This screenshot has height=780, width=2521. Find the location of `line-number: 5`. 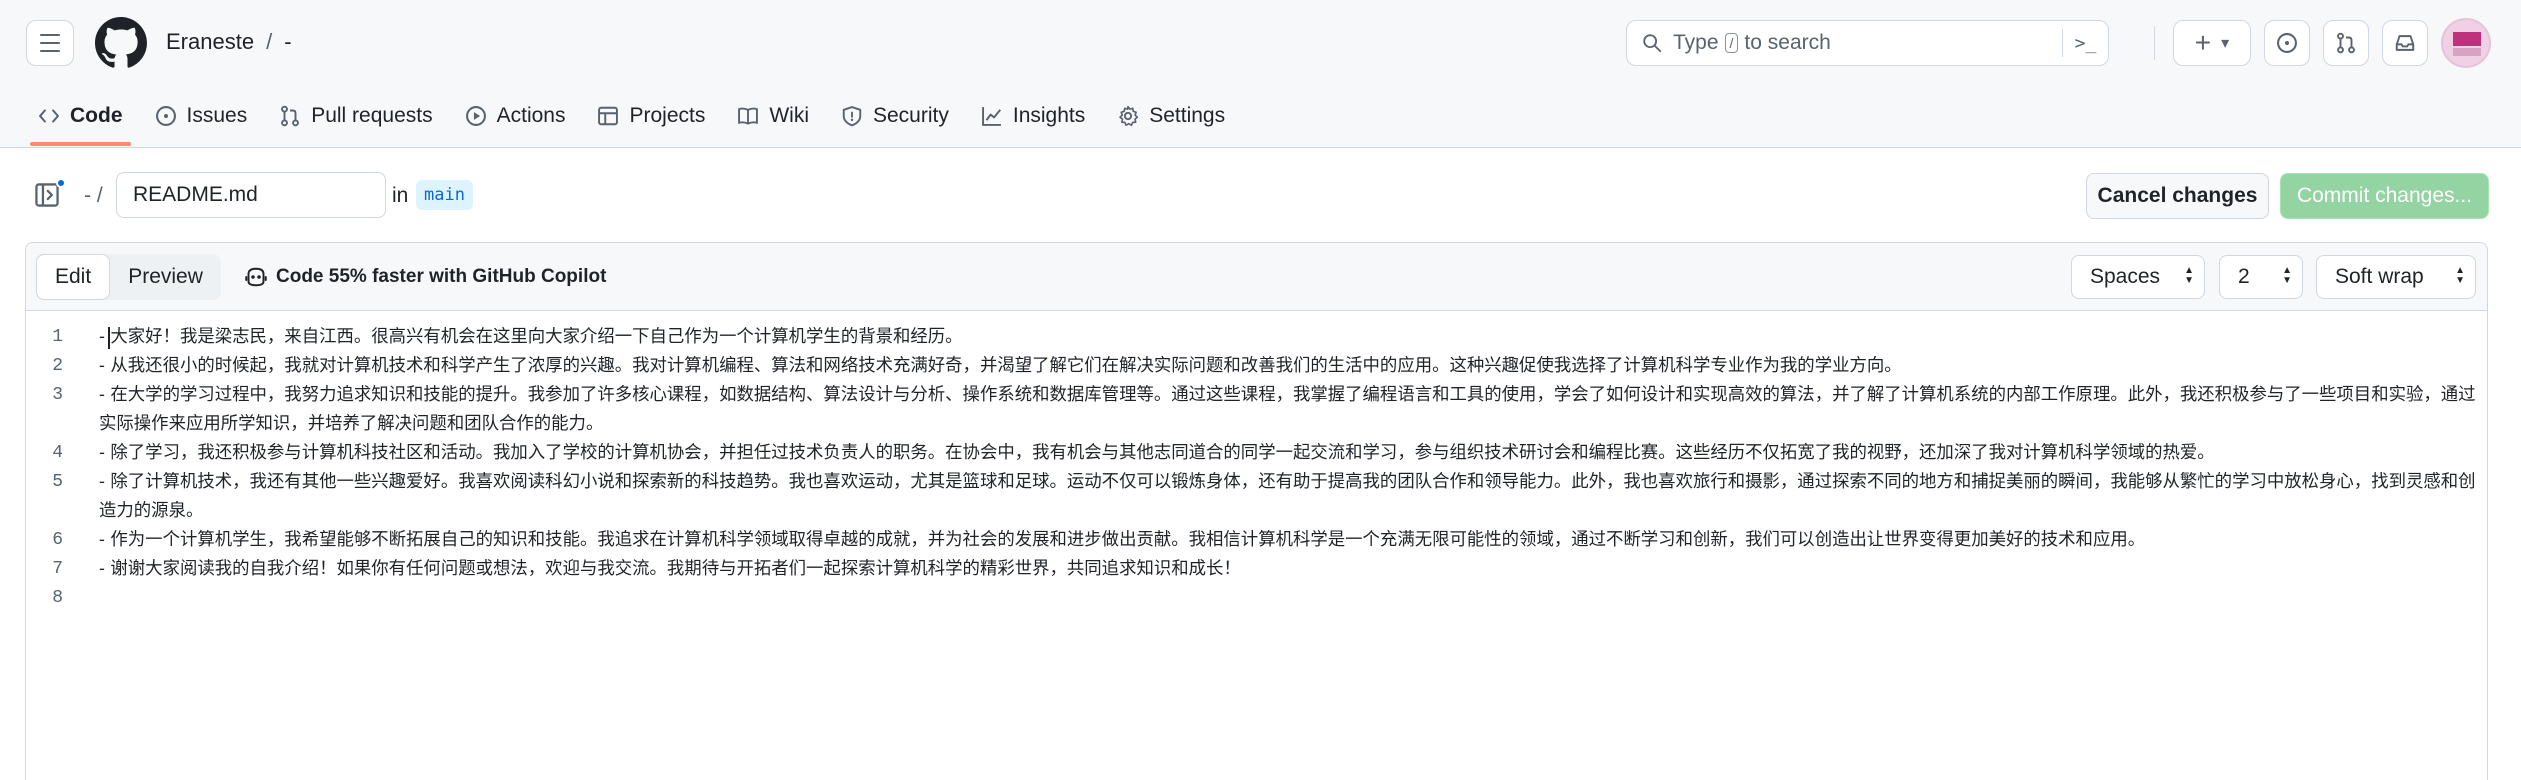

line-number: 5 is located at coordinates (57, 482).